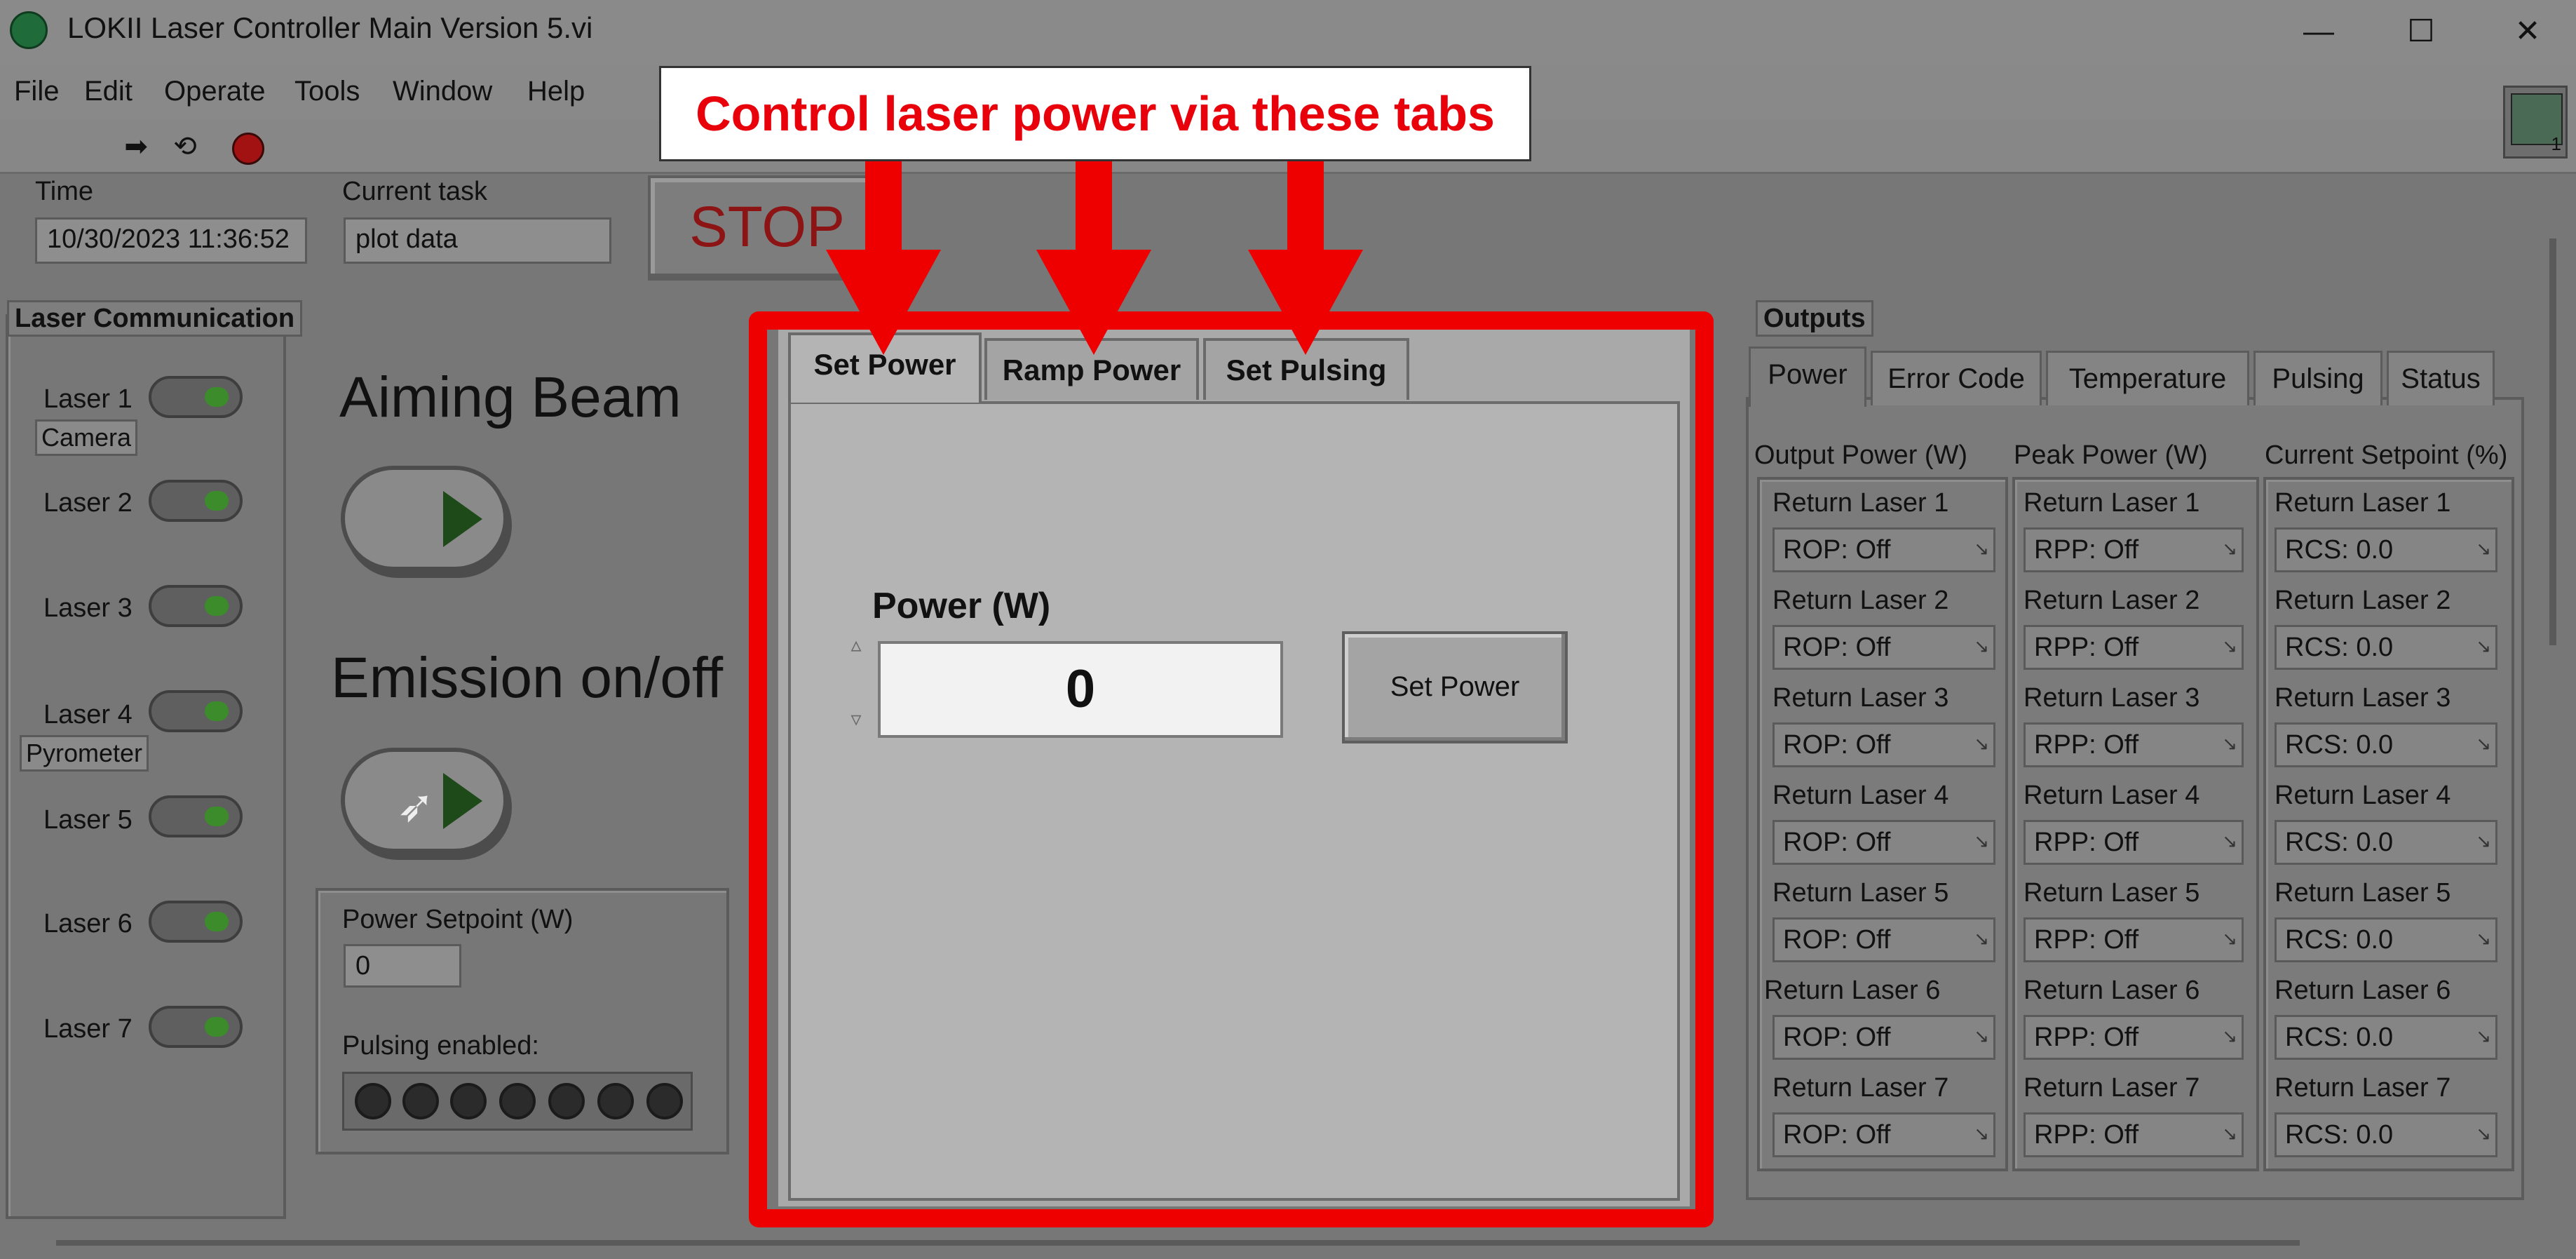 Image resolution: width=2576 pixels, height=1259 pixels. What do you see at coordinates (2535, 123) in the screenshot?
I see `vi-connector-icon: 1` at bounding box center [2535, 123].